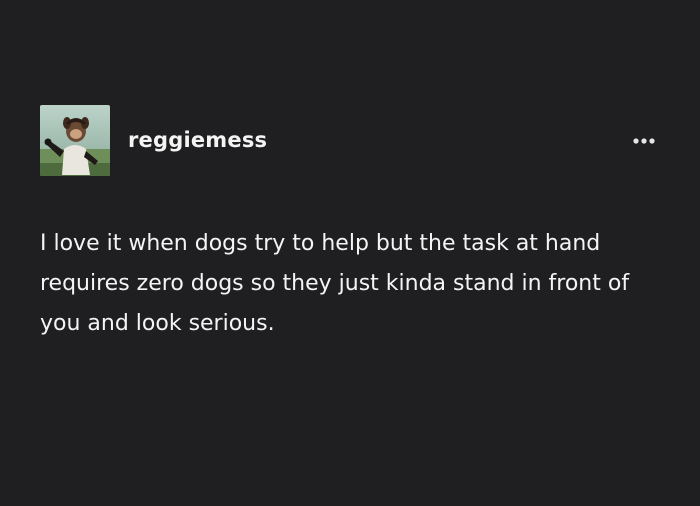 Image resolution: width=700 pixels, height=506 pixels. I want to click on username-link: reggiemess, so click(197, 140).